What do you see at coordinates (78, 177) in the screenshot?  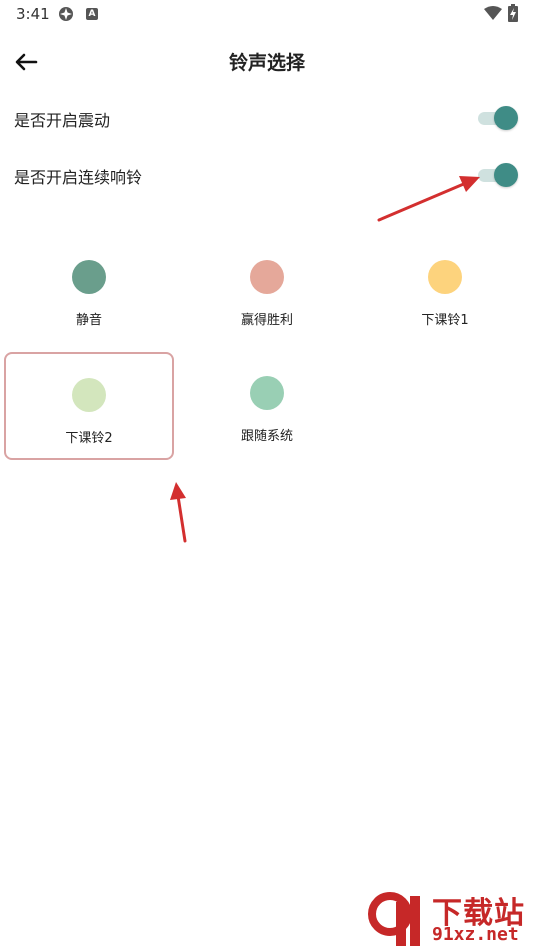 I see `setting-label-continuous-ring: 是否开启连续响铃` at bounding box center [78, 177].